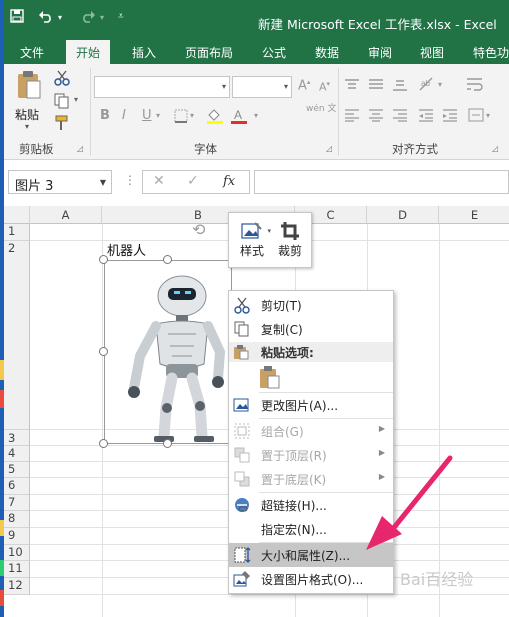 This screenshot has height=617, width=509. What do you see at coordinates (17, 470) in the screenshot?
I see `row-header-5: 5` at bounding box center [17, 470].